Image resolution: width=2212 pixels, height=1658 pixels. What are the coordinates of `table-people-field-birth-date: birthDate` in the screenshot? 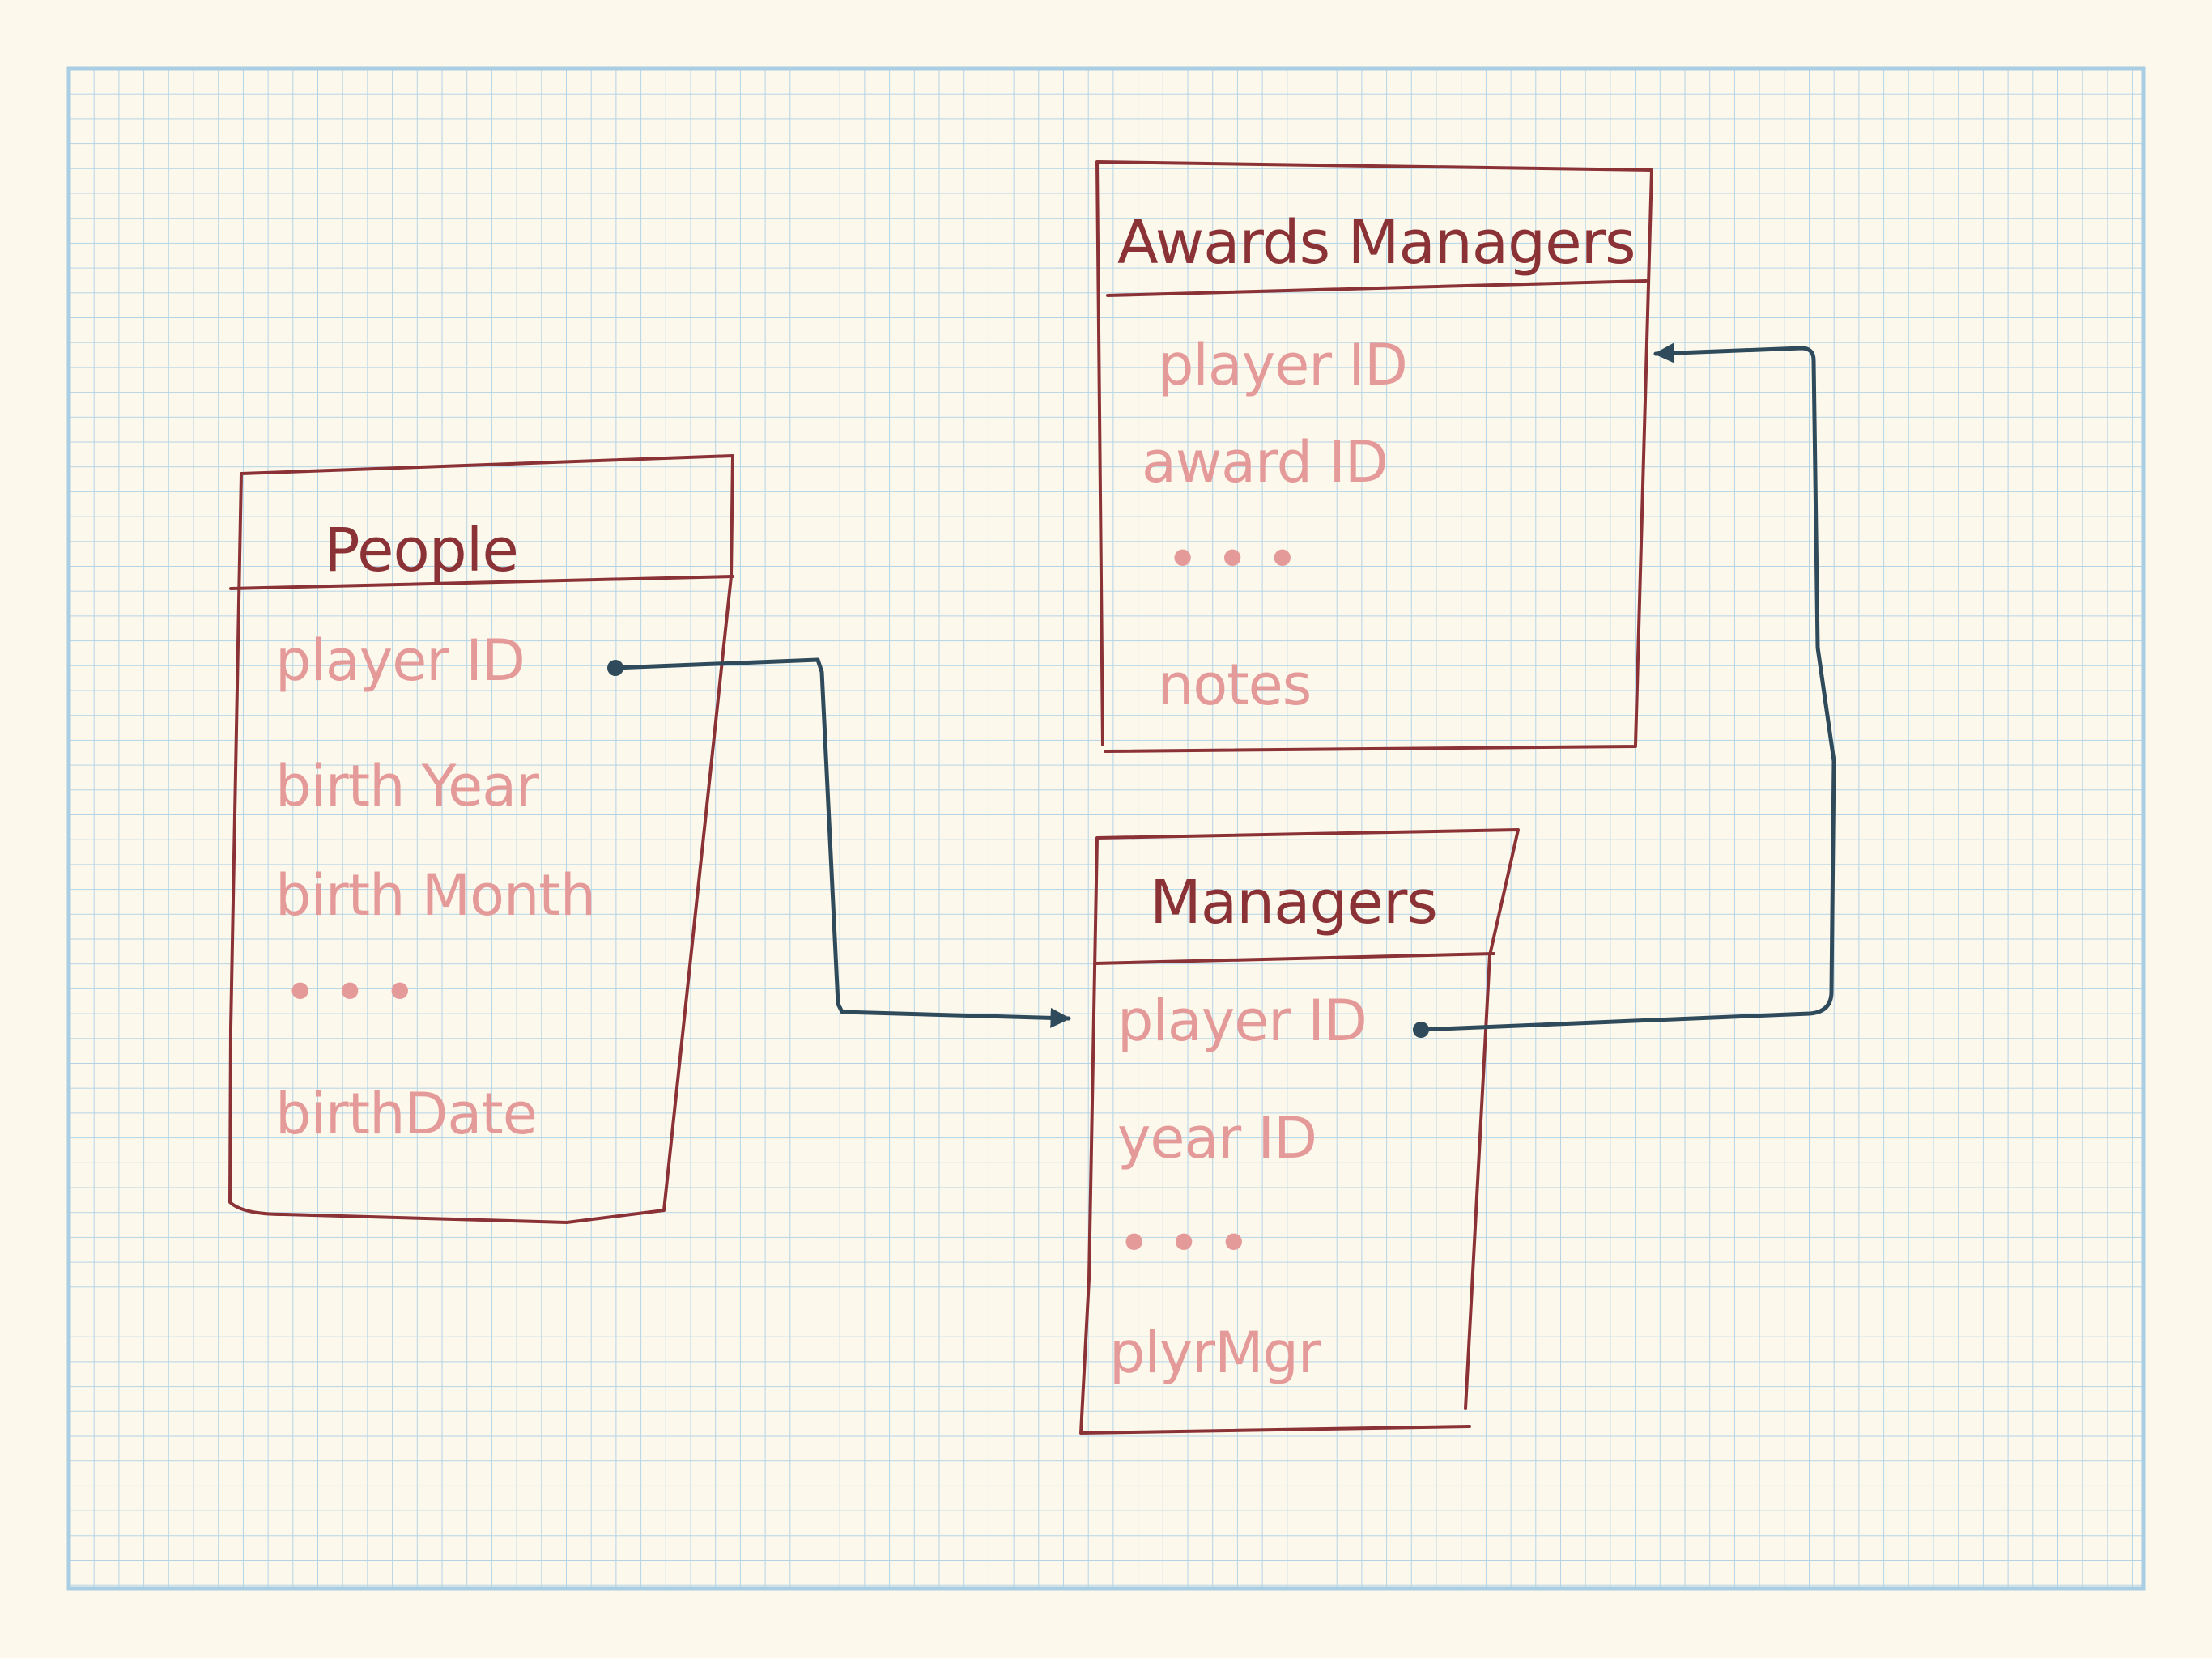 It's located at (406, 1114).